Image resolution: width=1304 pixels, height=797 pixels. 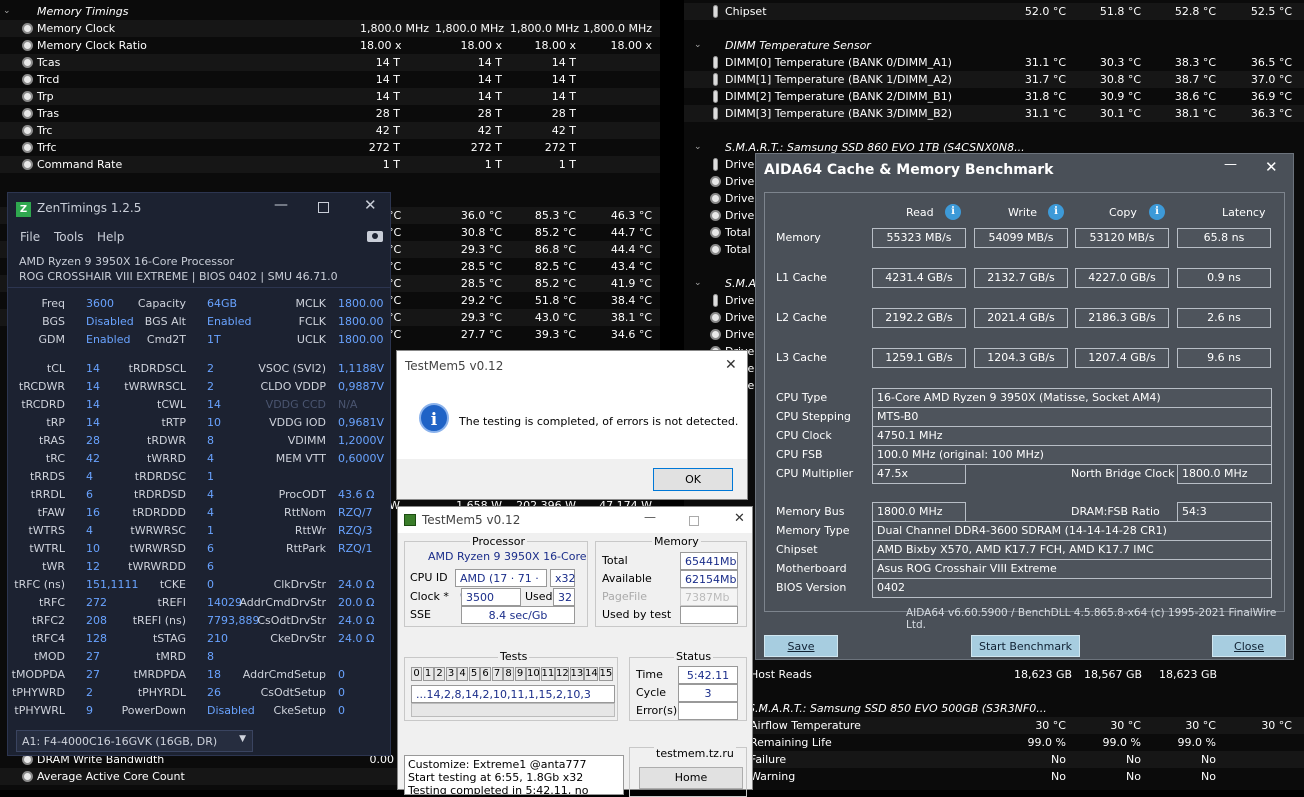 What do you see at coordinates (994, 11) in the screenshot?
I see `sensor-row-chipset: Chipset 52.0 °C 51.8 °C 52.8 °C 52.5 °C` at bounding box center [994, 11].